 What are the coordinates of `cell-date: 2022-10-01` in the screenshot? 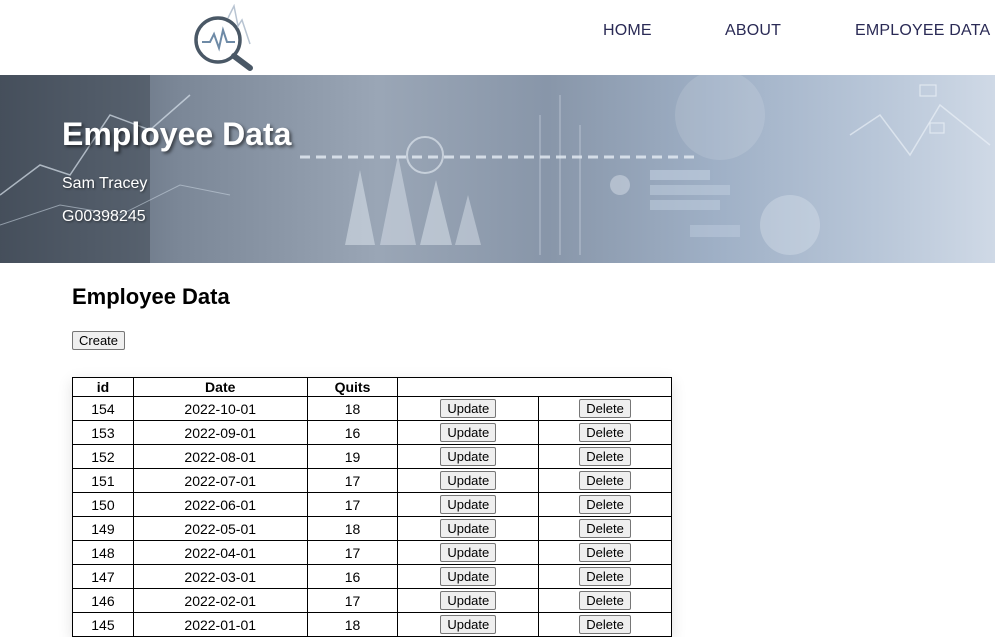 It's located at (220, 408).